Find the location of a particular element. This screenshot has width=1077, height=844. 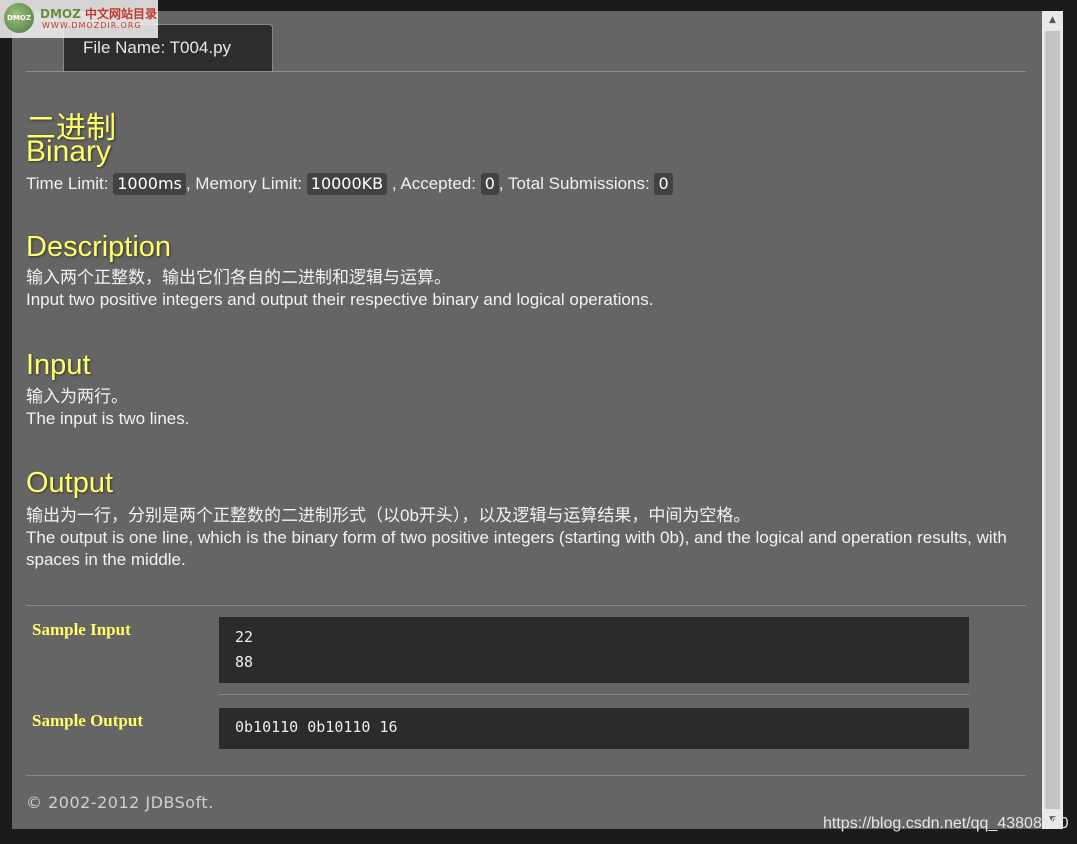

memory-limit-value: 10000KB is located at coordinates (347, 184).